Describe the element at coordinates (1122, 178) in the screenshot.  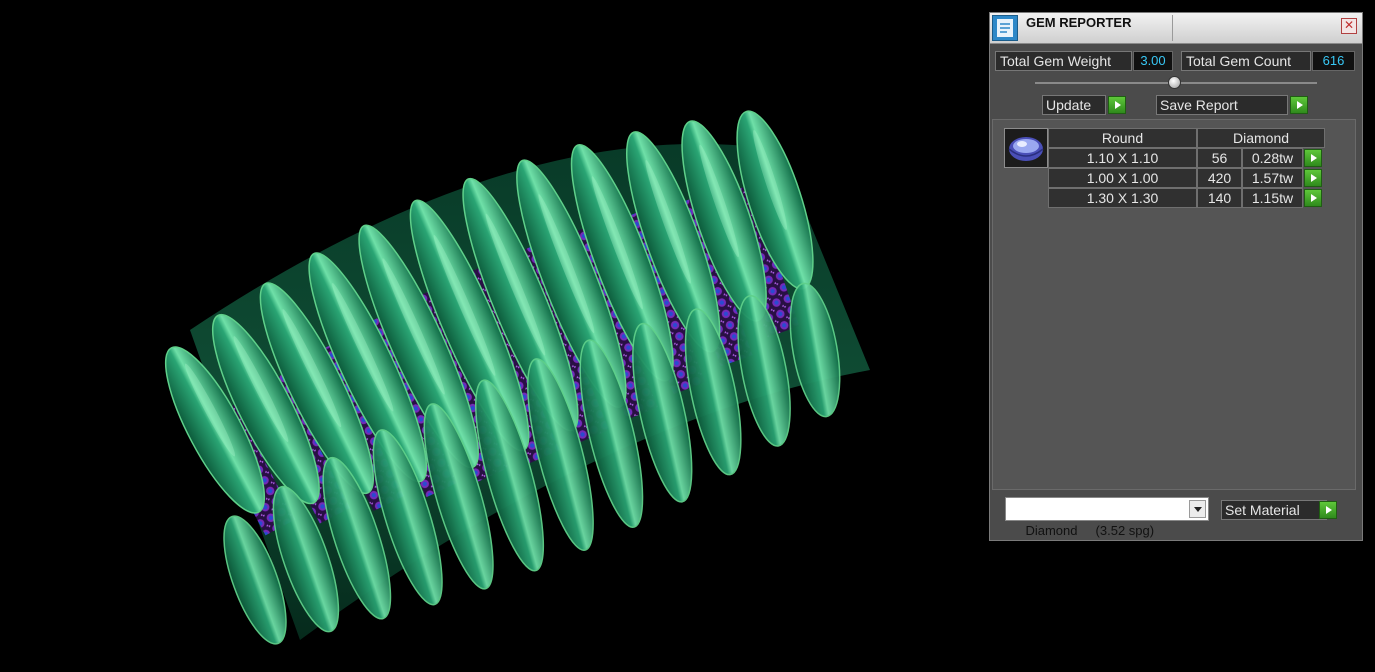
I see `gem-row-size: 1.00 X 1.00` at that location.